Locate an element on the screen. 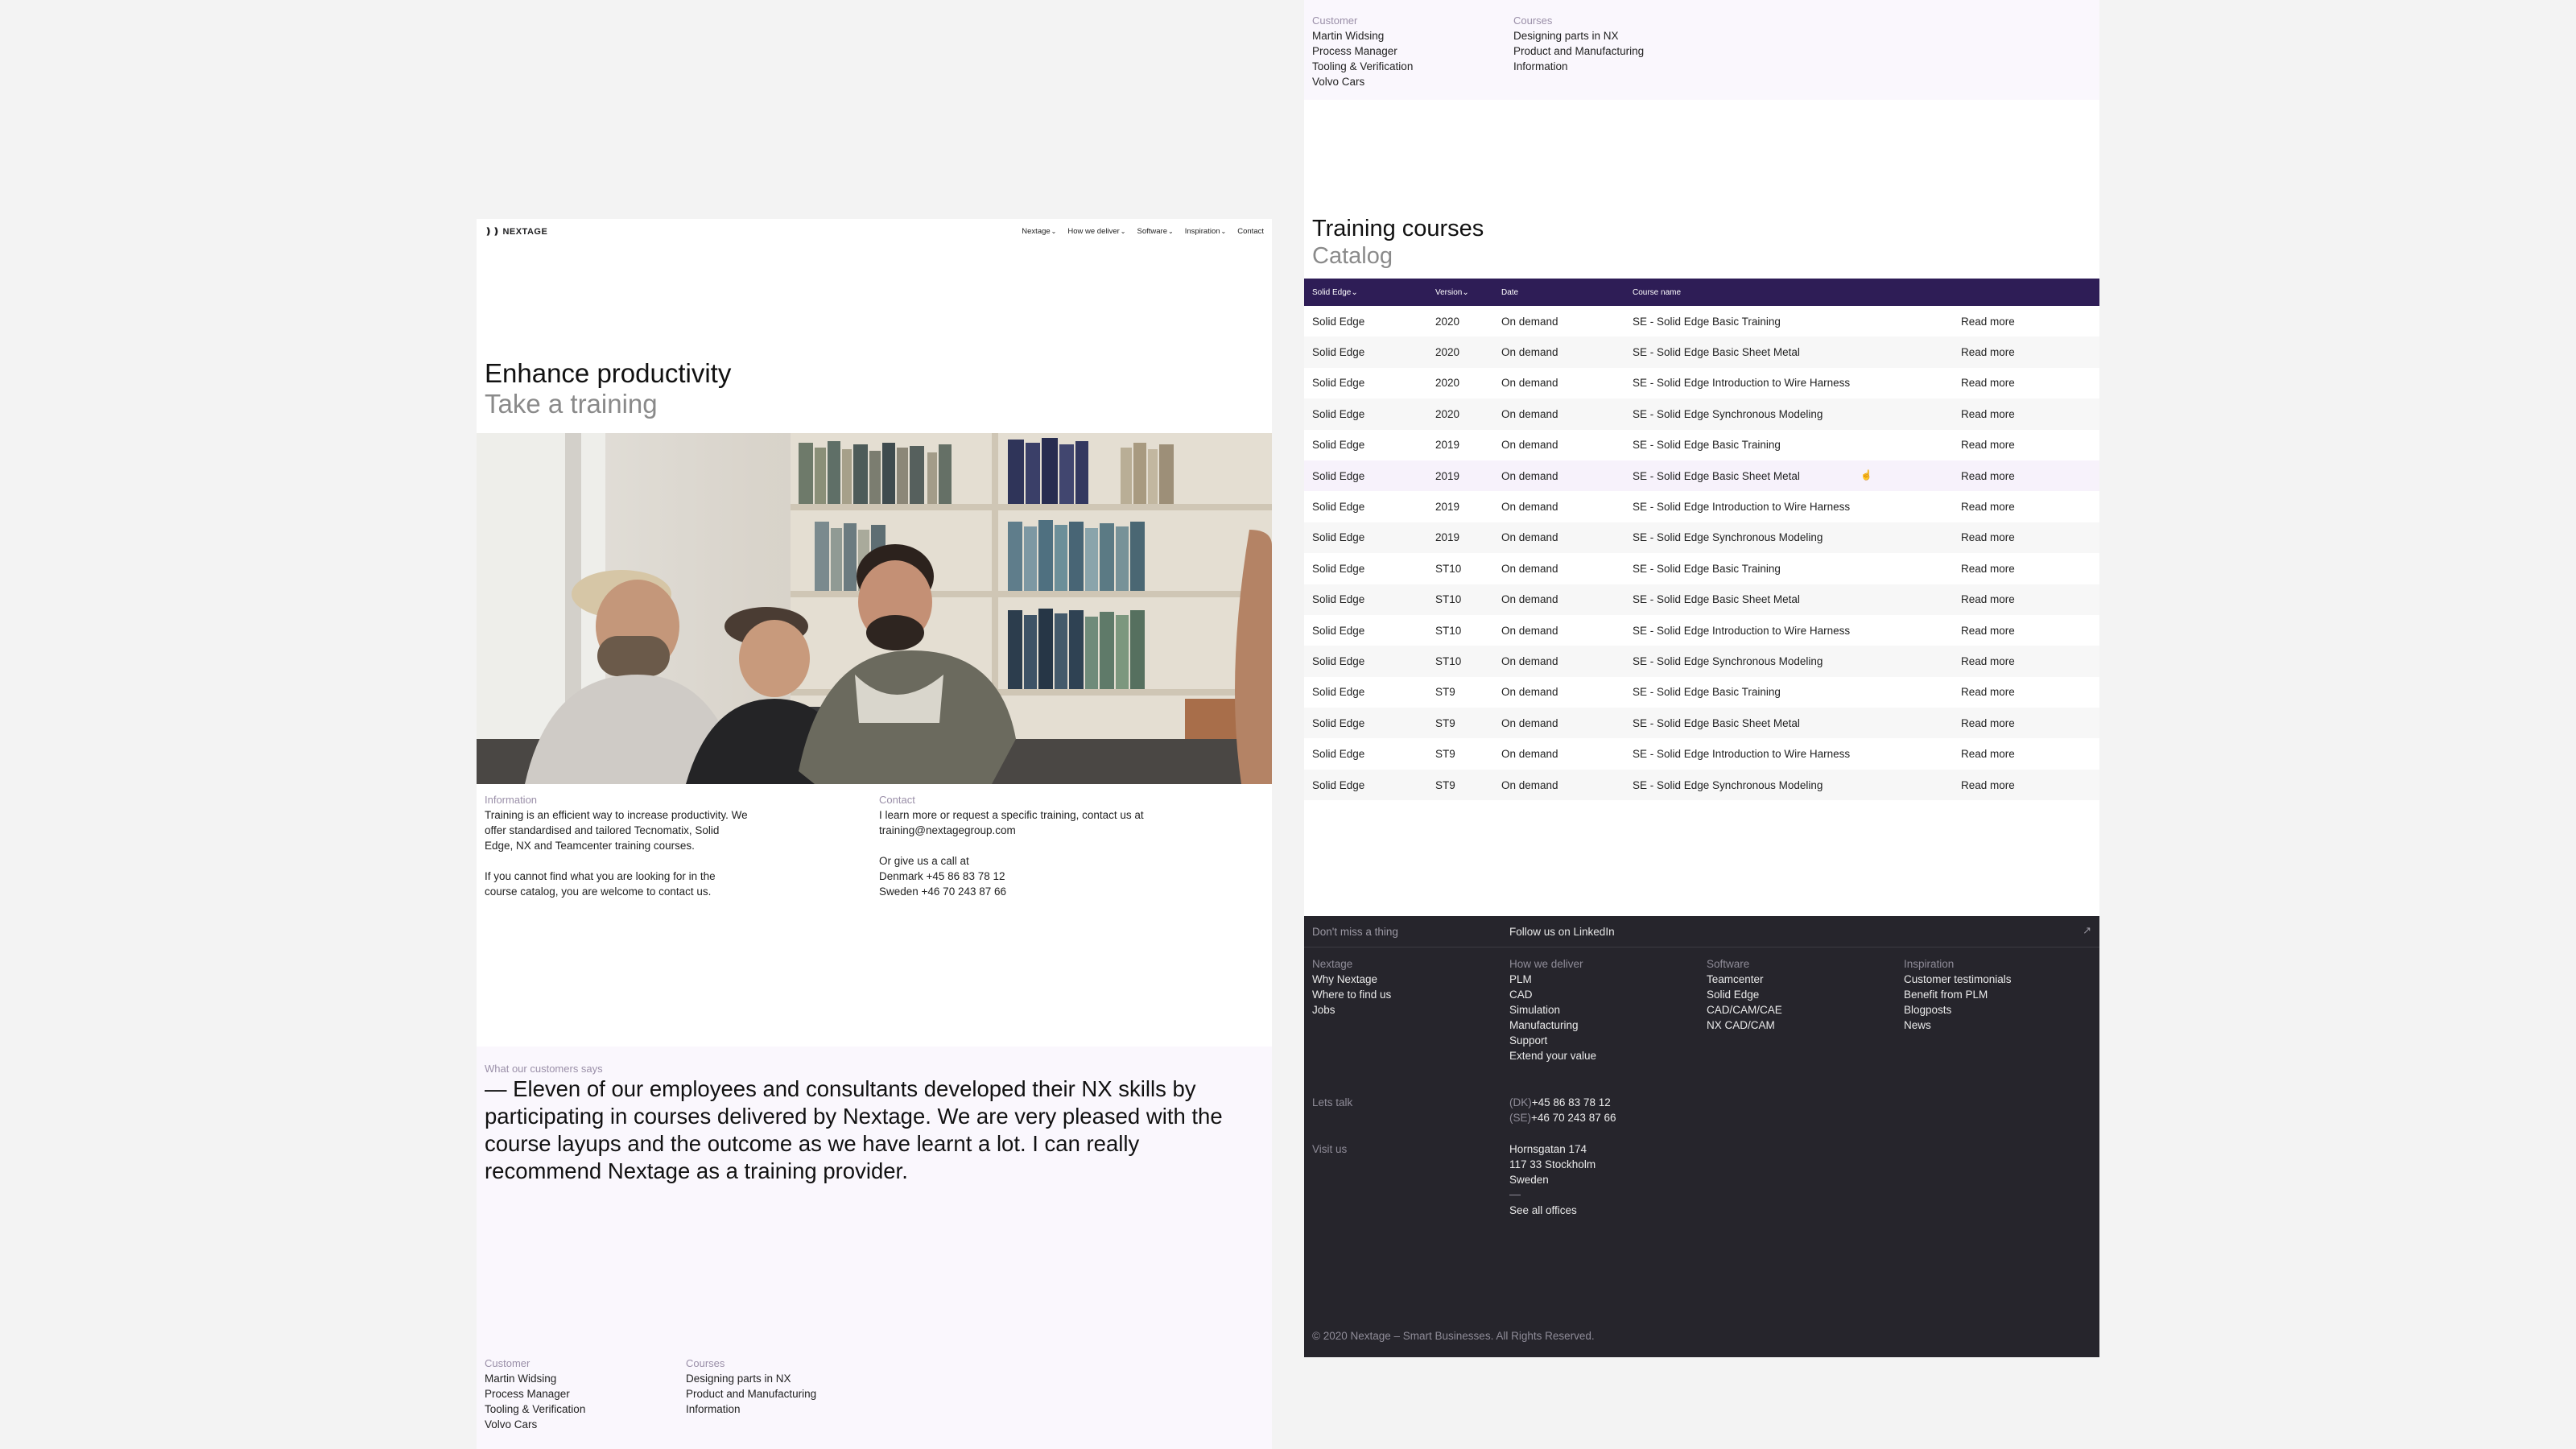  footer-link: Where to find us is located at coordinates (1410, 994).